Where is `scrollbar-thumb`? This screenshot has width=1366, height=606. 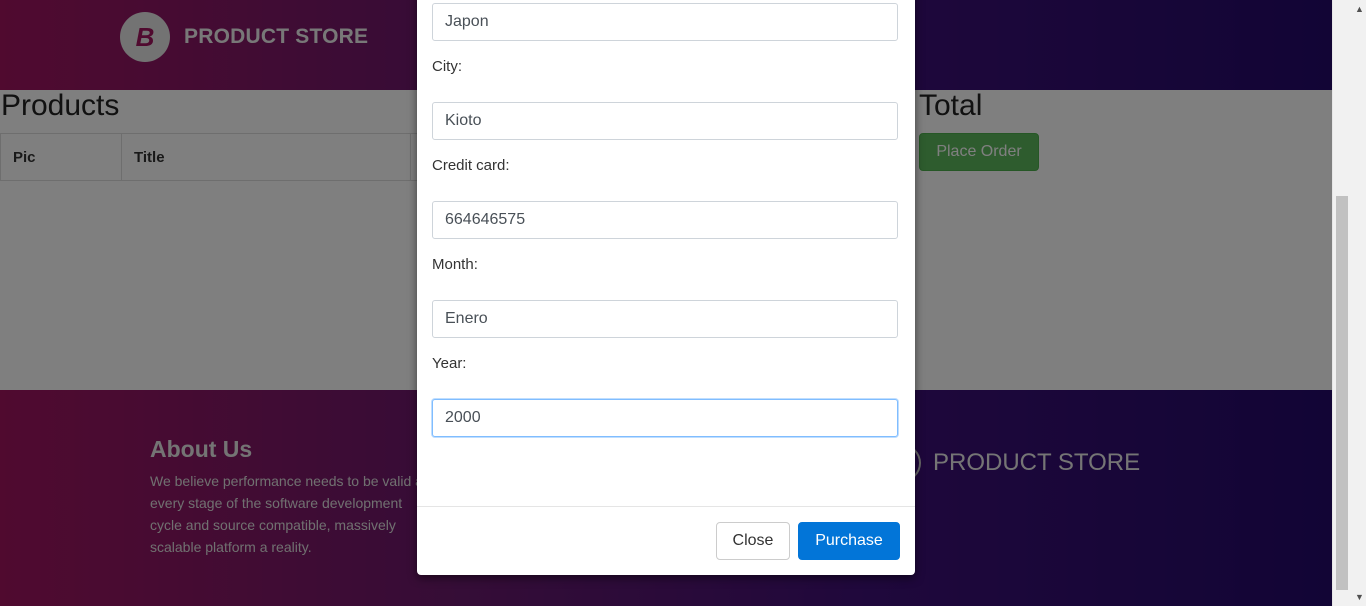
scrollbar-thumb is located at coordinates (1342, 393).